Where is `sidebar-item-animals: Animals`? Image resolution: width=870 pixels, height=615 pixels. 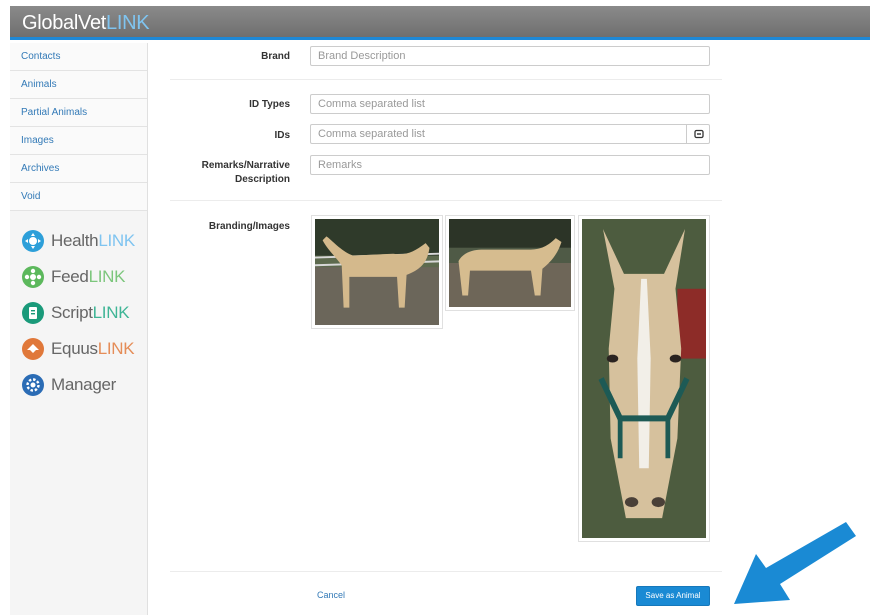 sidebar-item-animals: Animals is located at coordinates (78, 85).